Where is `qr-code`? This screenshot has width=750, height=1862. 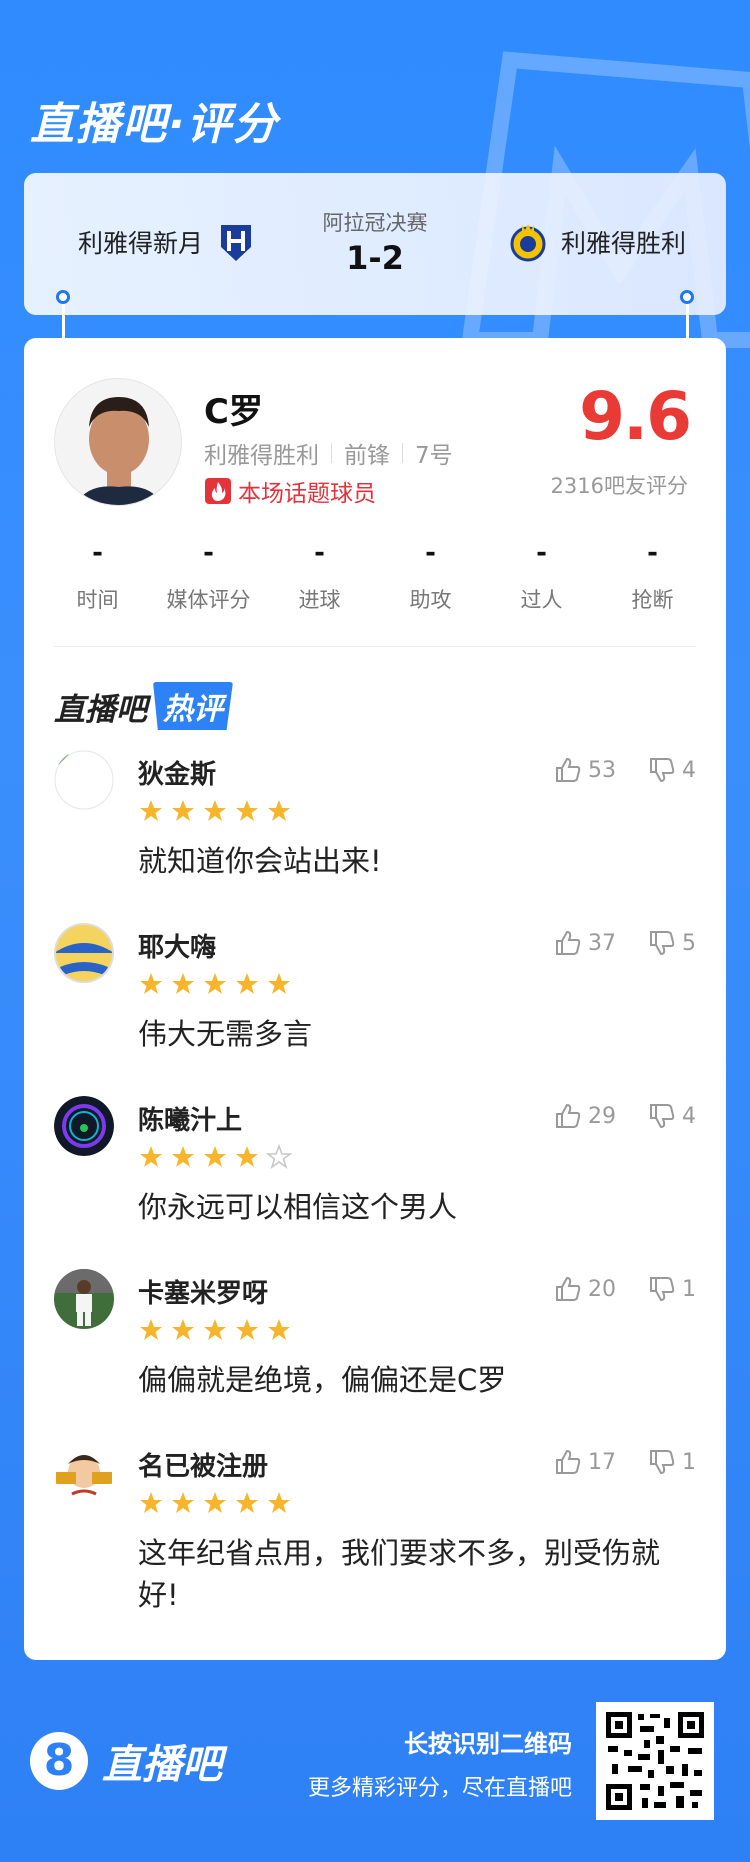 qr-code is located at coordinates (655, 1761).